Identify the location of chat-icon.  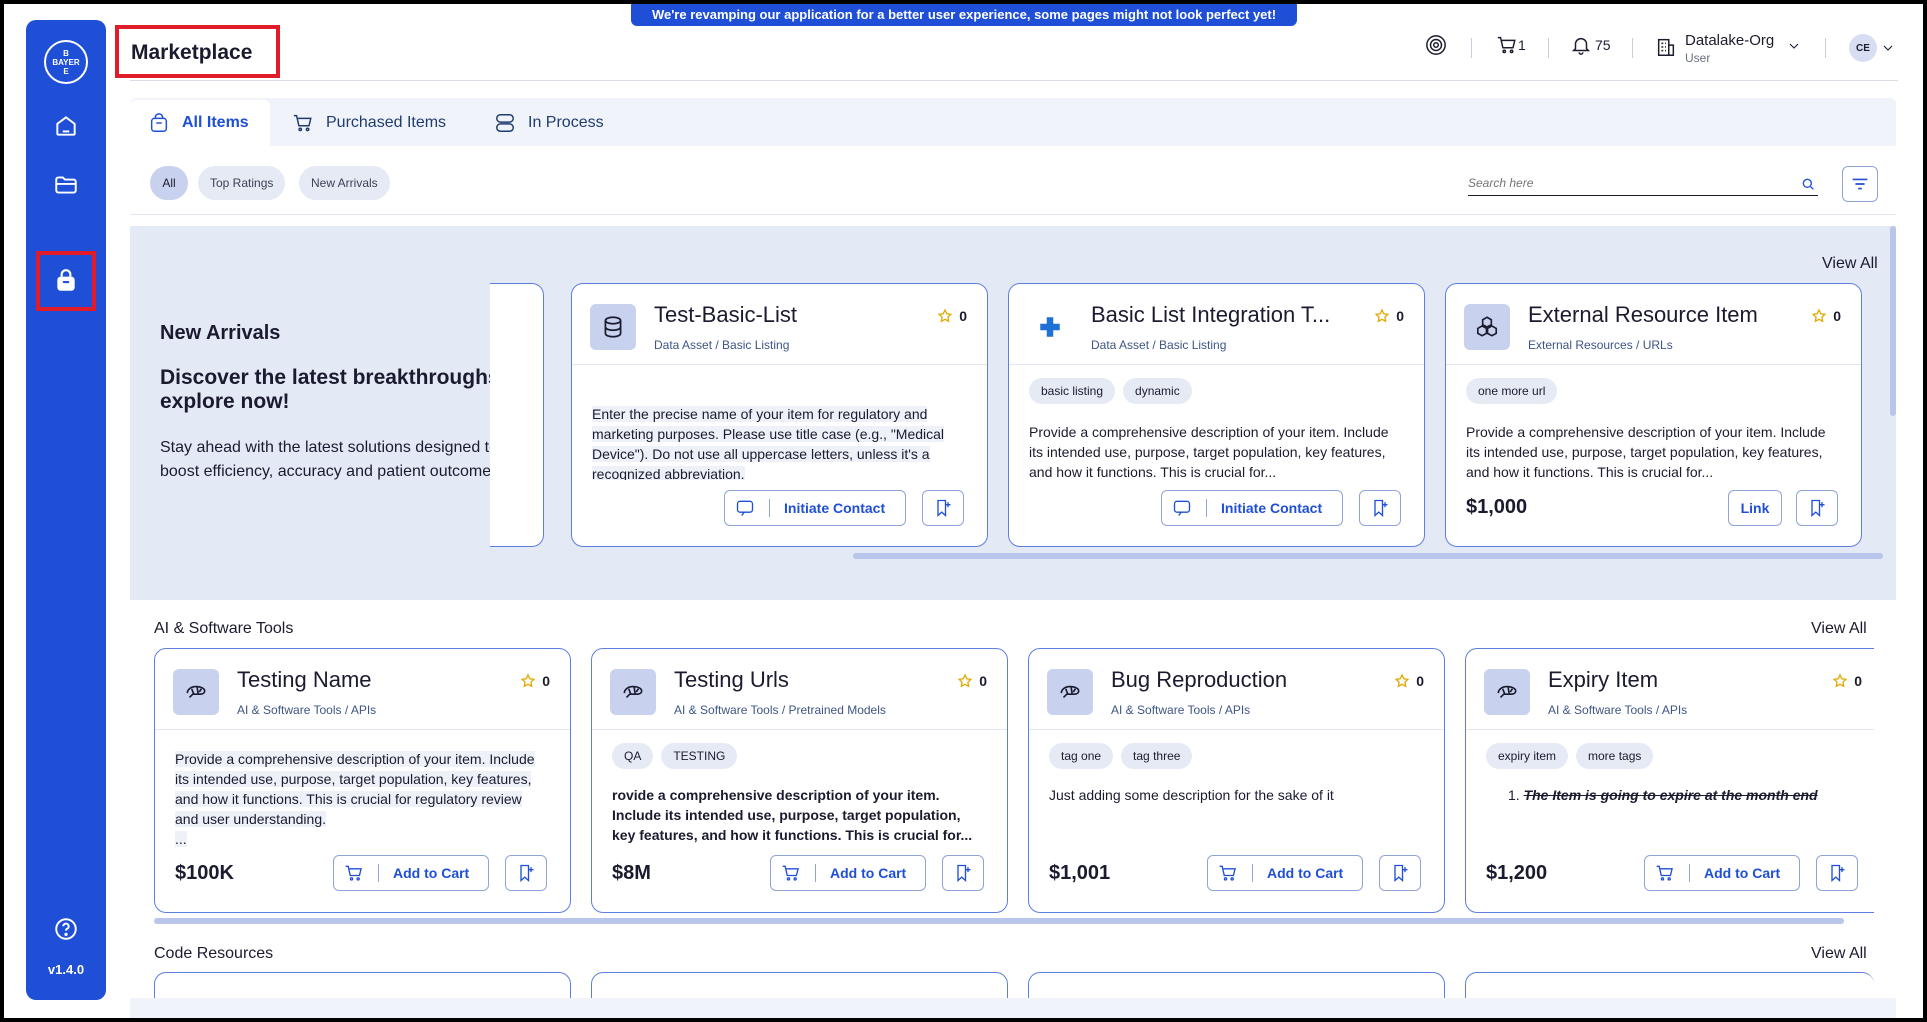
(745, 508).